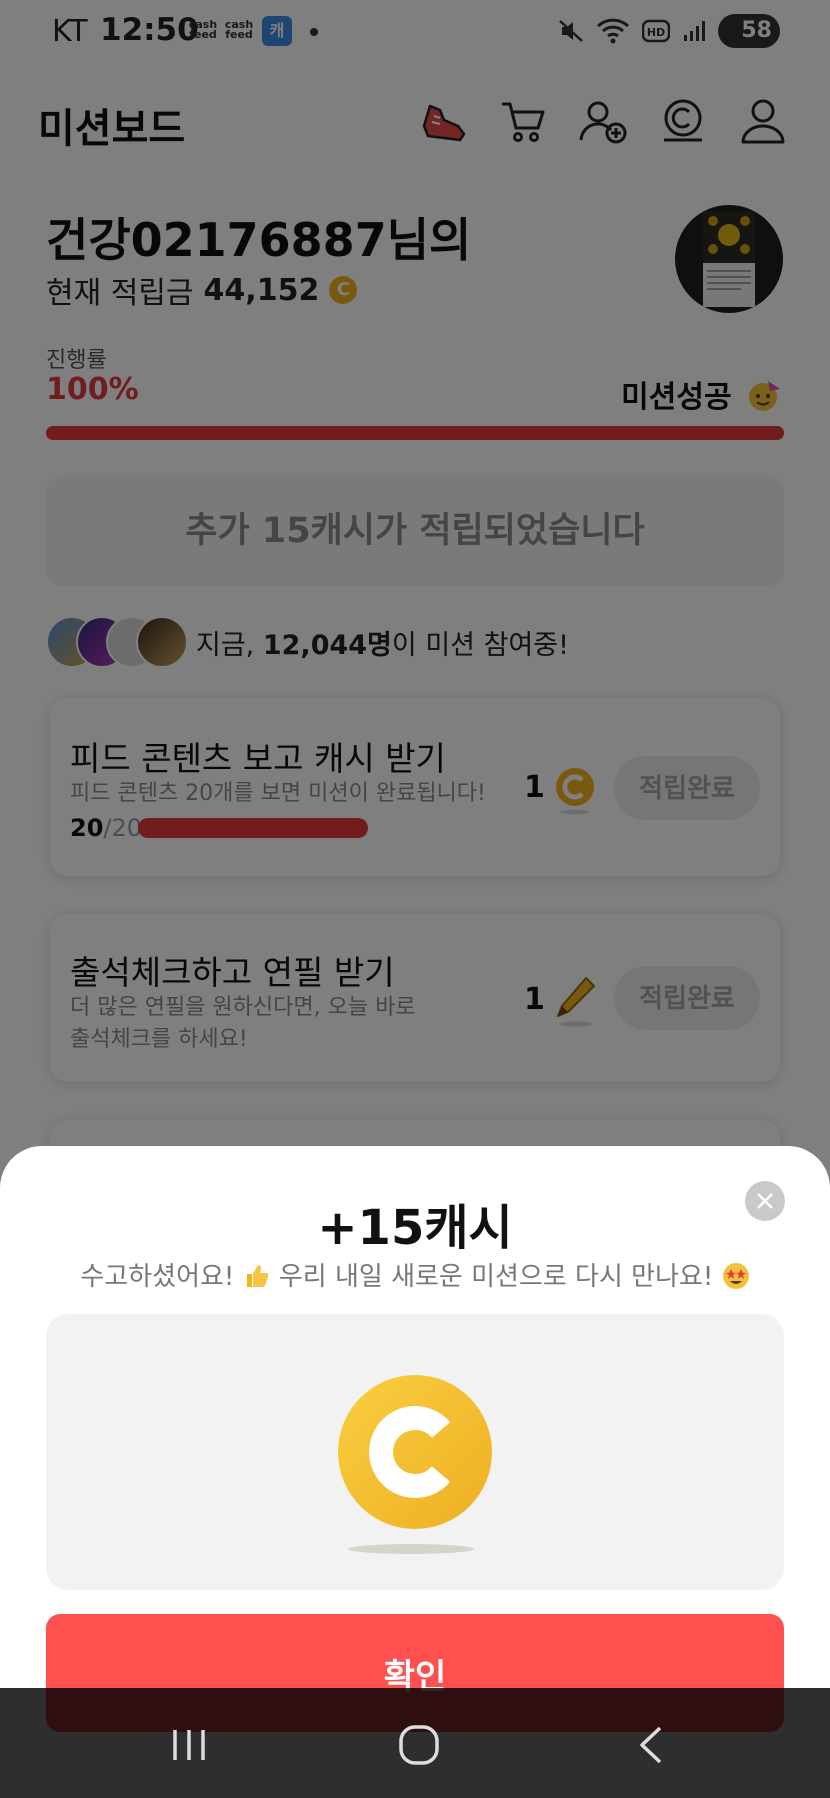 The width and height of the screenshot is (830, 1798). I want to click on home-icon, so click(419, 1745).